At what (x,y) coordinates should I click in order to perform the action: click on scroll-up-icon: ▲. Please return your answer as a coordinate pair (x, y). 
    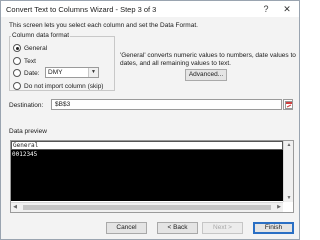
    Looking at the image, I should click on (289, 145).